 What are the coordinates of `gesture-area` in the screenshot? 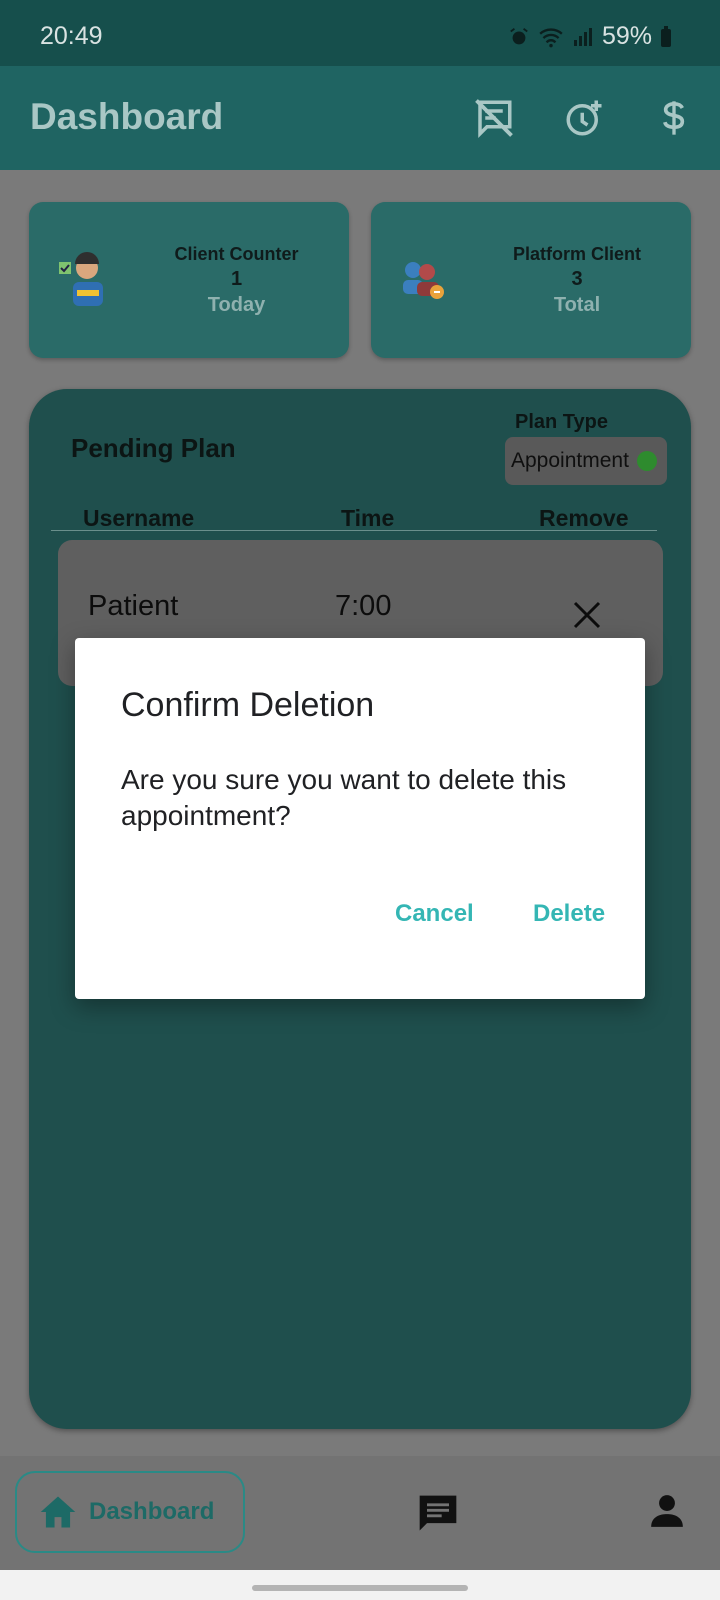 It's located at (360, 1585).